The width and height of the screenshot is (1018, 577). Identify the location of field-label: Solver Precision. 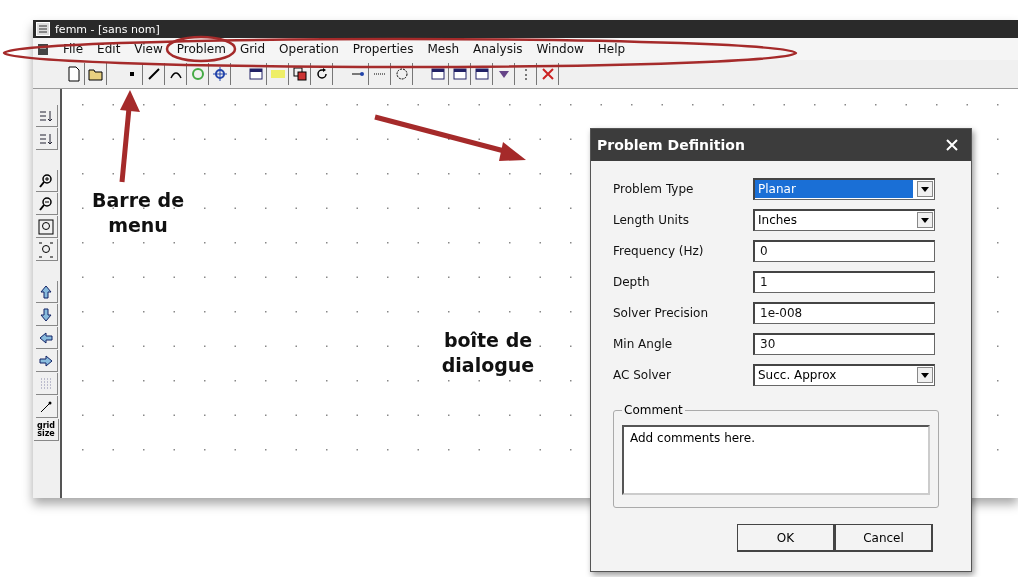
(661, 312).